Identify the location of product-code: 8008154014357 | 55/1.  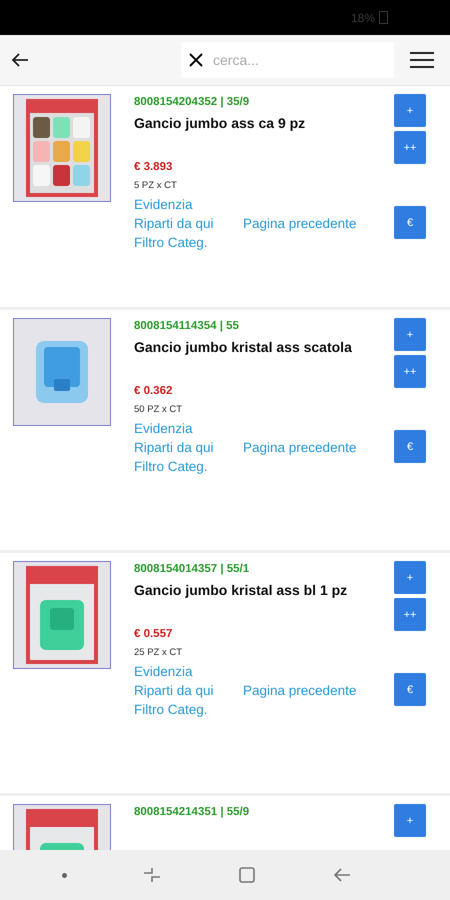
(192, 569).